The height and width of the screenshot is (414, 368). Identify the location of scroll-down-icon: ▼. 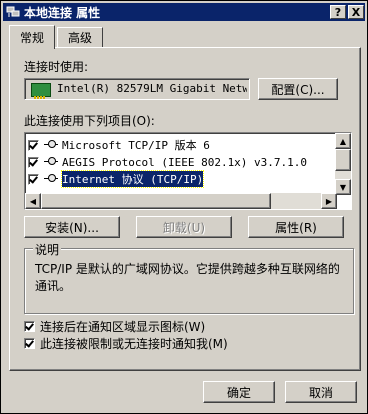
(343, 187).